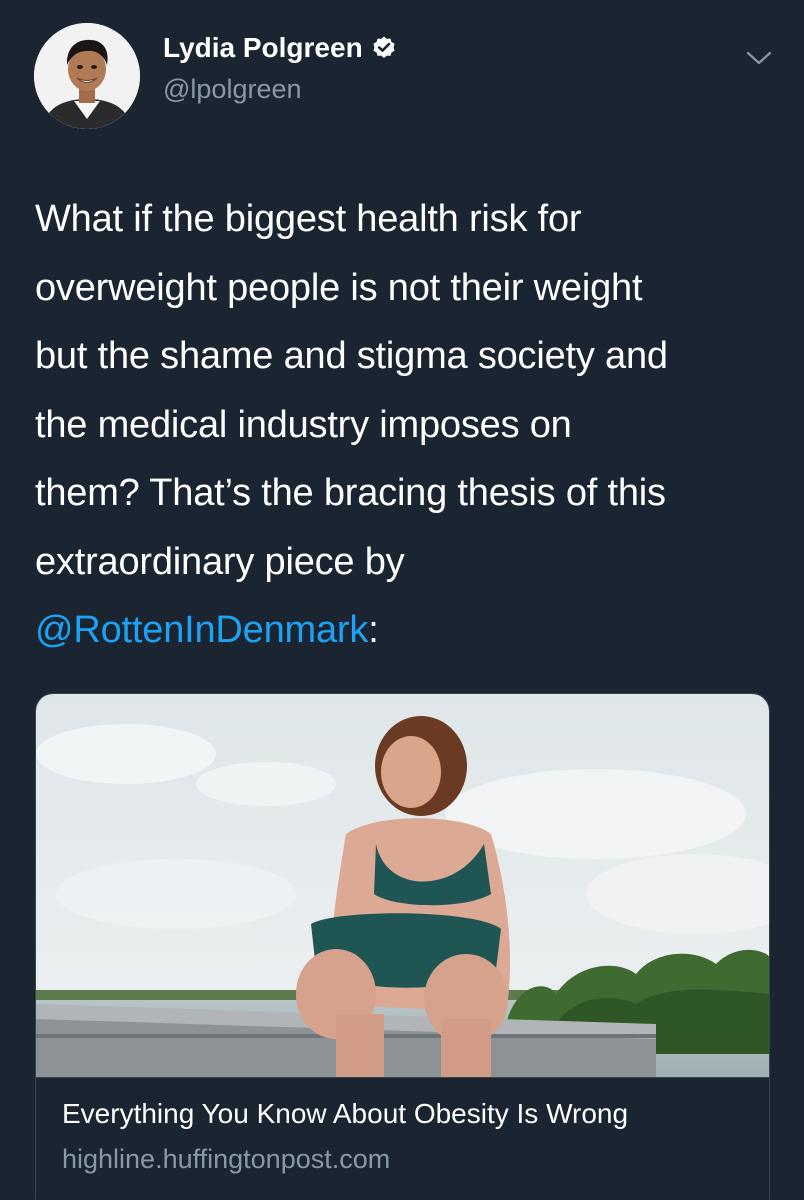 The height and width of the screenshot is (1200, 804). I want to click on author-name-text: Lydia Polgreen, so click(263, 47).